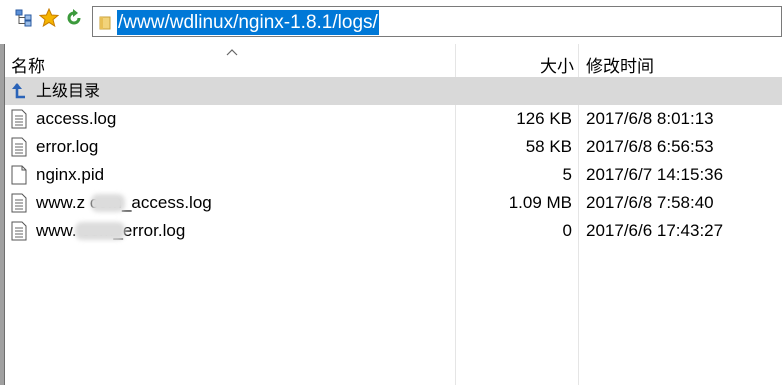  I want to click on parent-dir-label: 上级目录, so click(68, 90).